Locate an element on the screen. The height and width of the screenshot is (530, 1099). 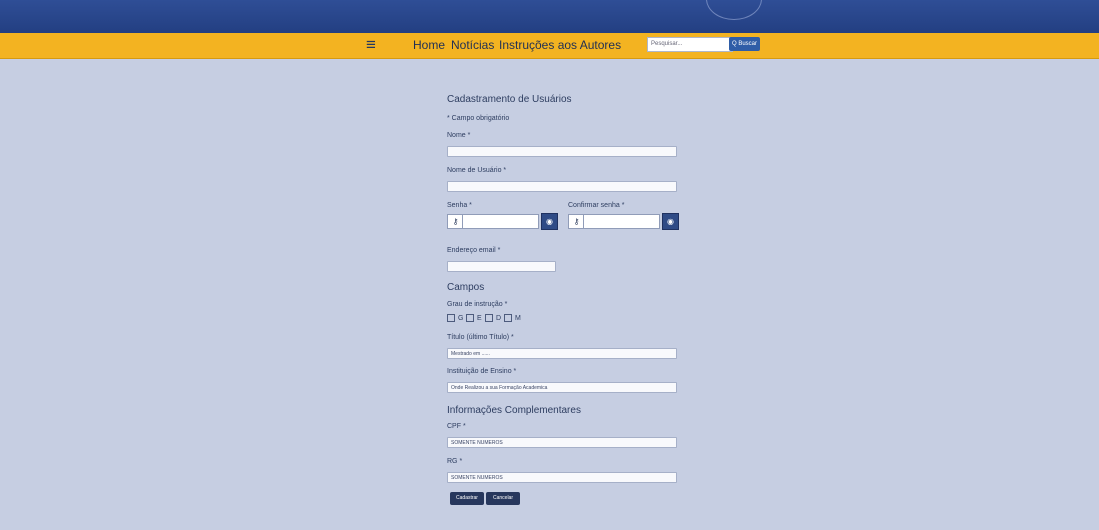
search-button: Q Buscar is located at coordinates (744, 44).